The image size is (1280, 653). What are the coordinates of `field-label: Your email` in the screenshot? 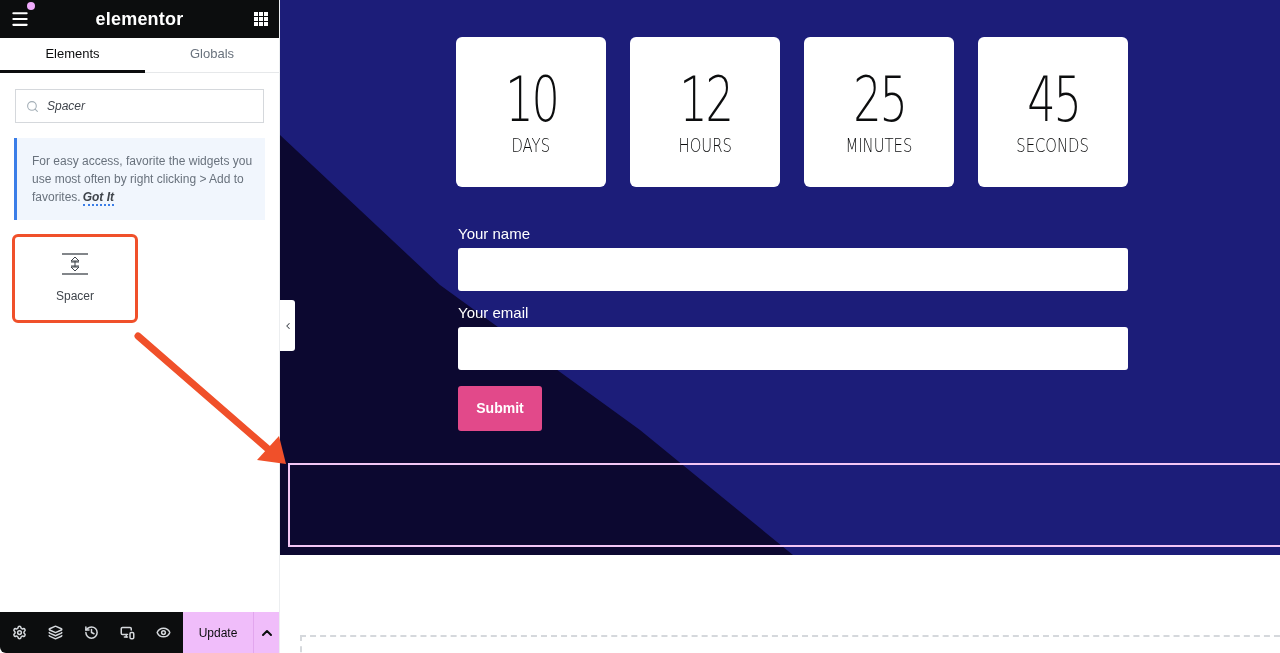 It's located at (493, 313).